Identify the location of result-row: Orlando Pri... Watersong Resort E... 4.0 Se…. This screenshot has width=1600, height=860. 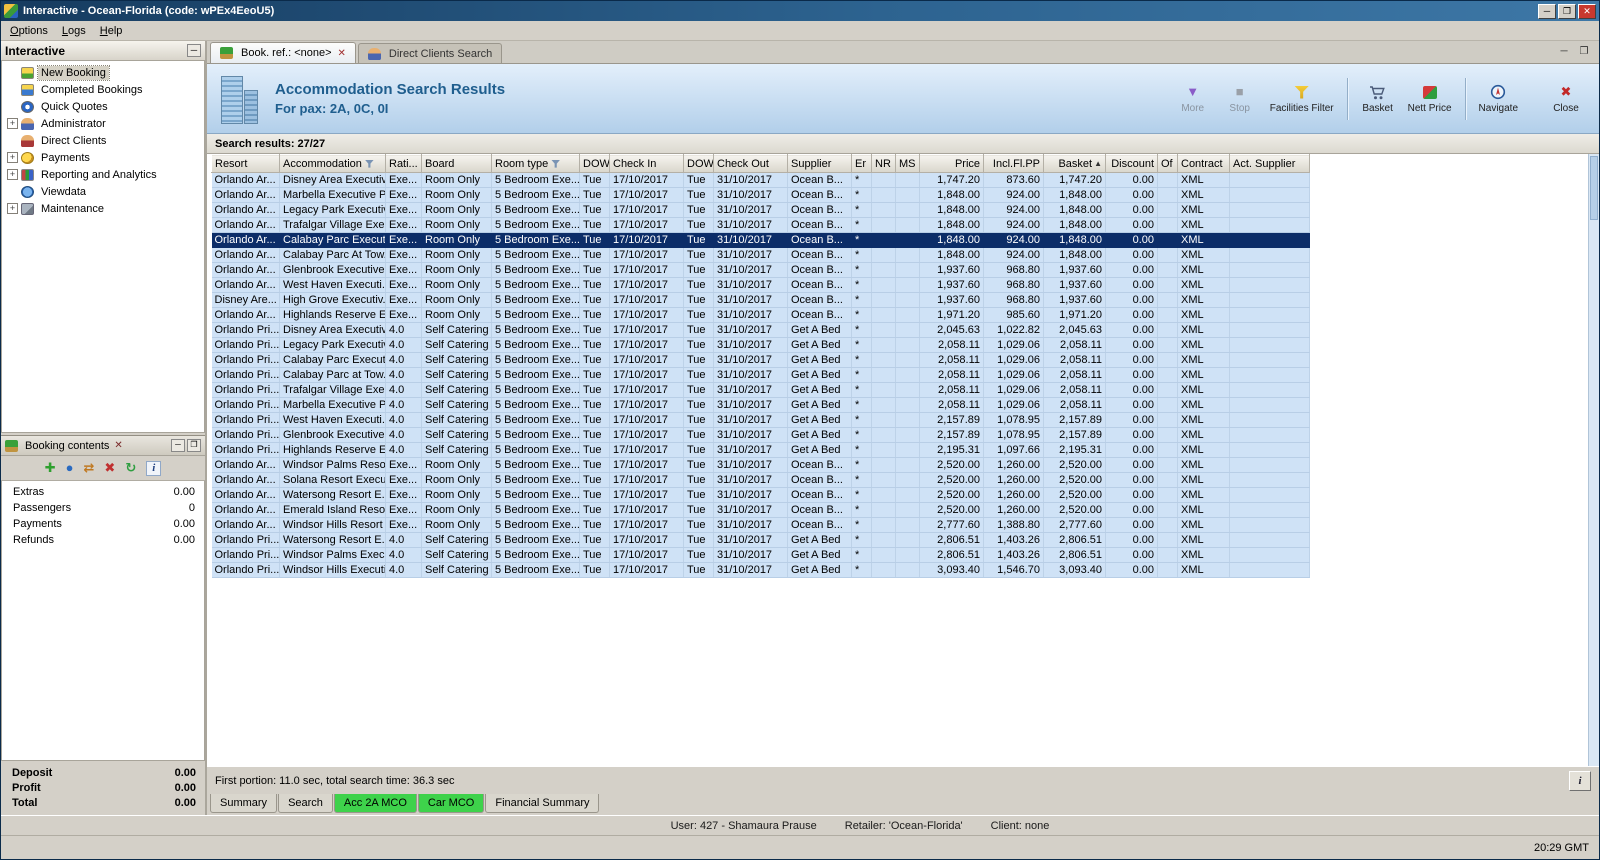
(760, 540).